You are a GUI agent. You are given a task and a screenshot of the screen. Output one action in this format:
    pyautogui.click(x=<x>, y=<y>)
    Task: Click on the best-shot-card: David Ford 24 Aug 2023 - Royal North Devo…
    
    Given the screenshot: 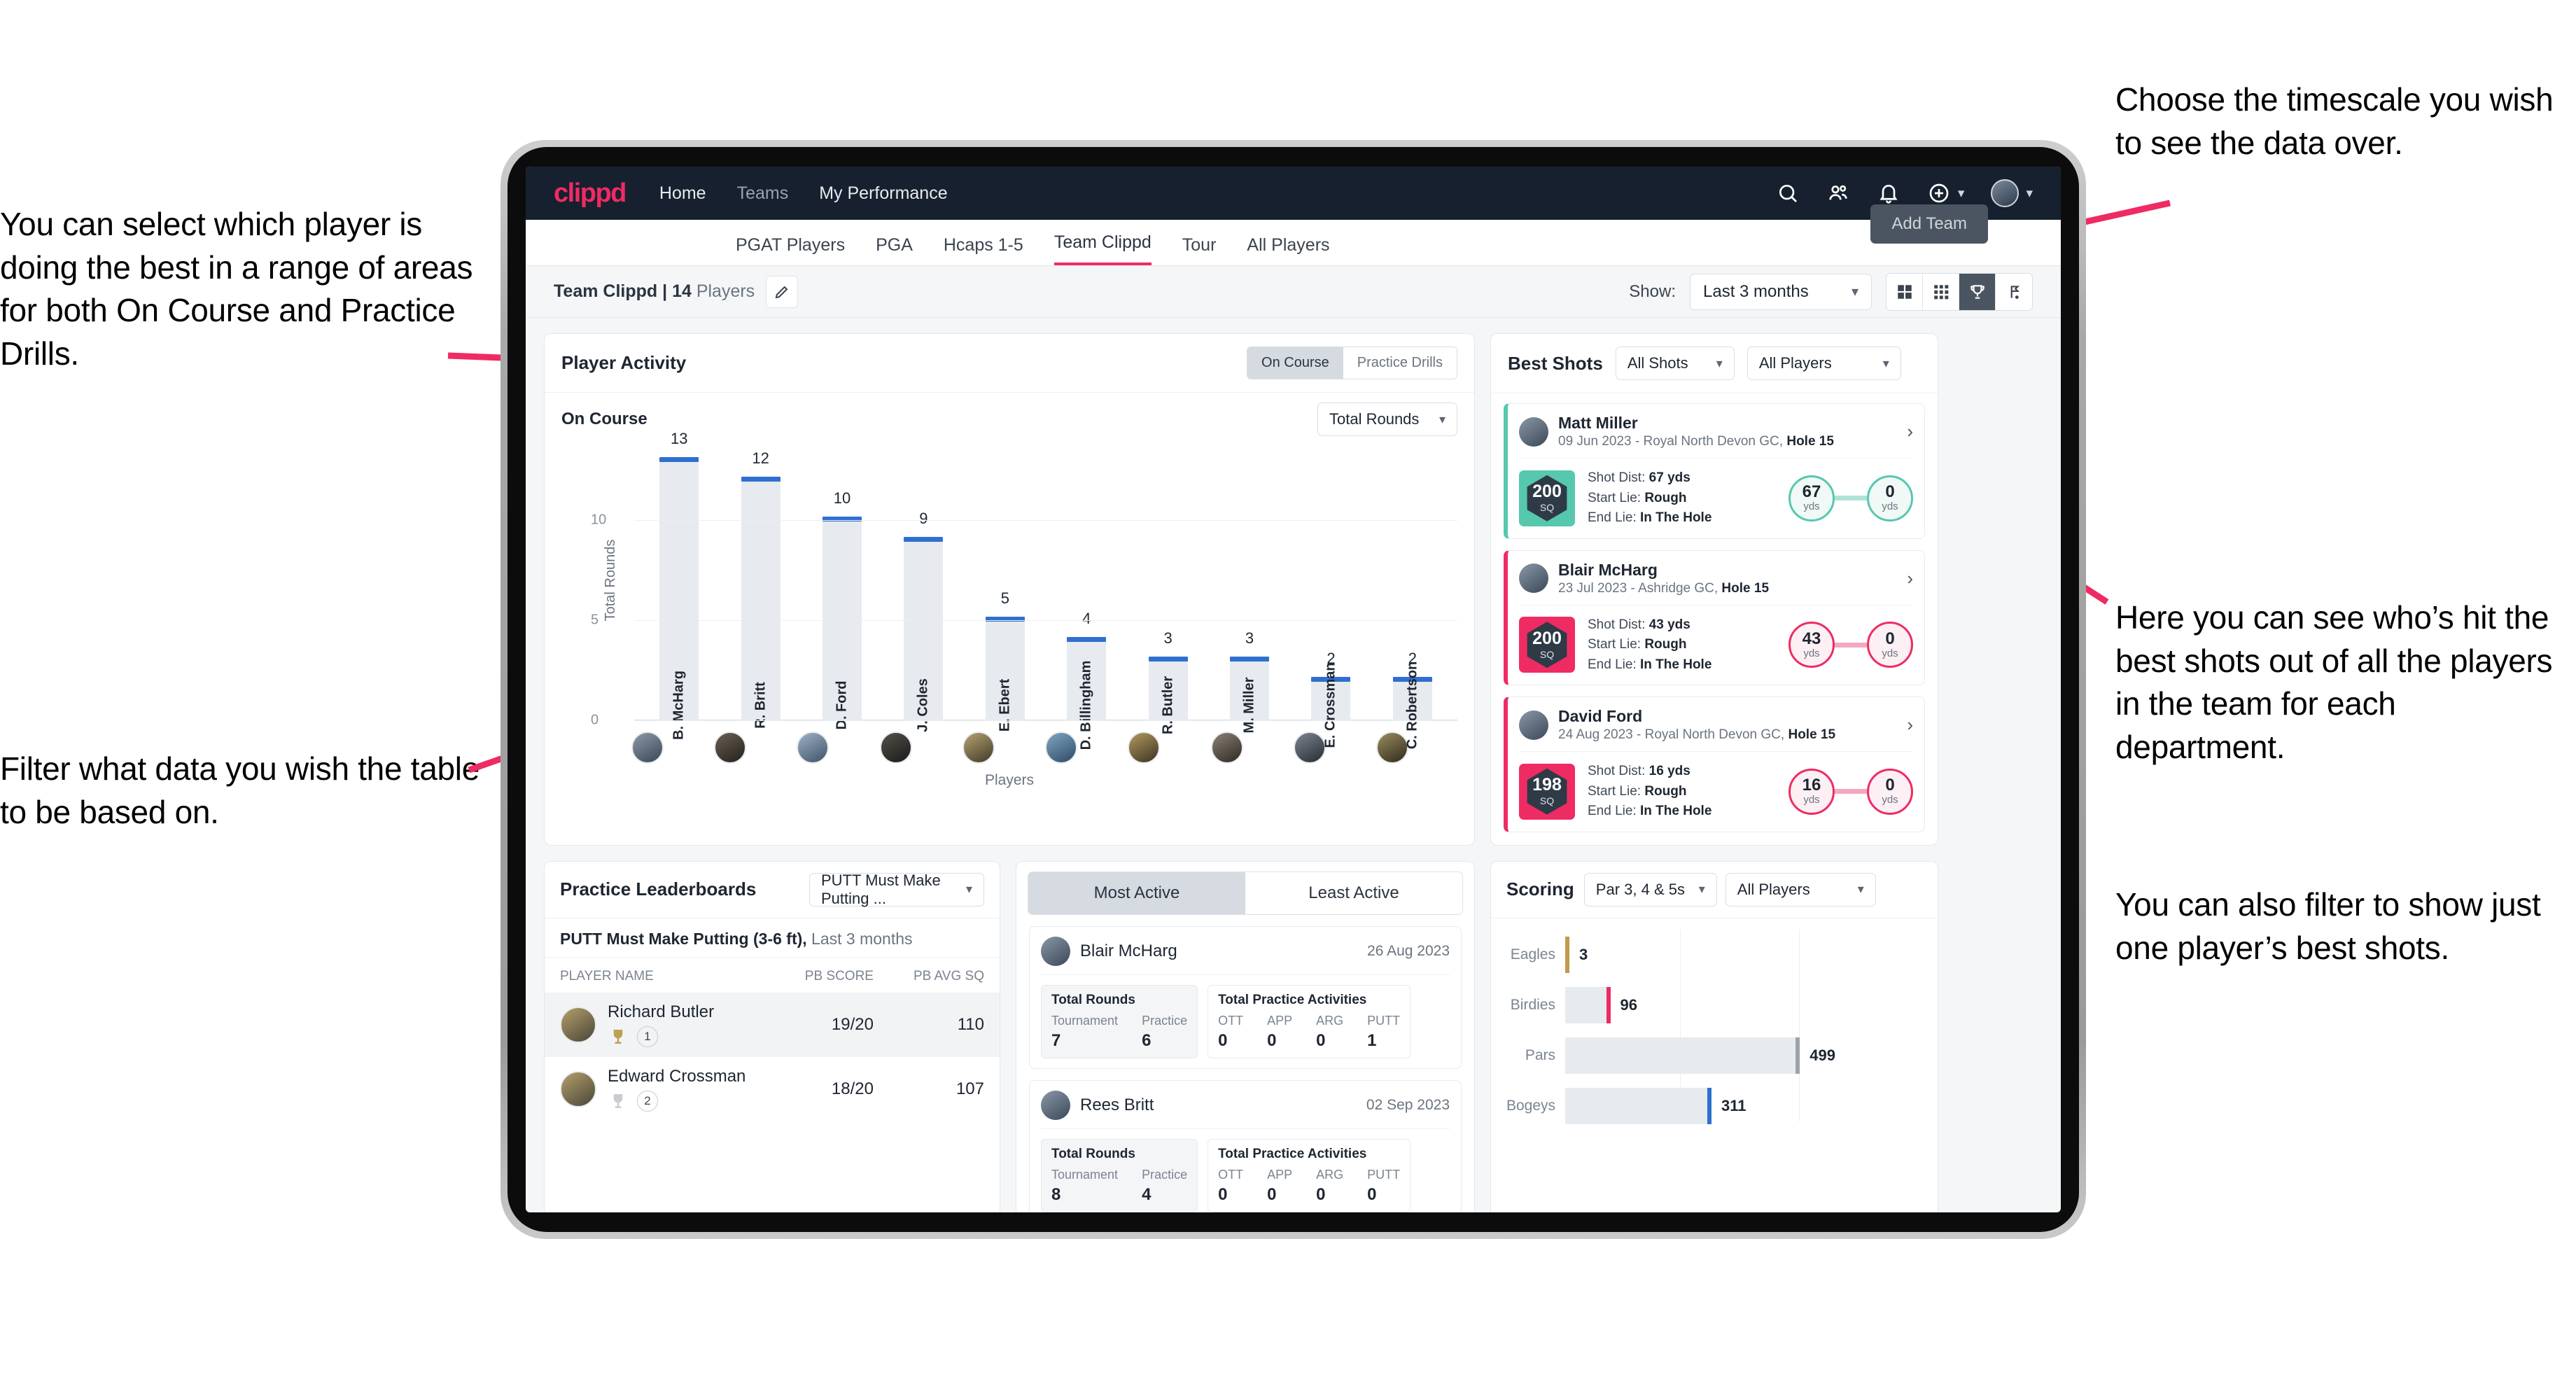 What is the action you would take?
    pyautogui.click(x=1714, y=764)
    